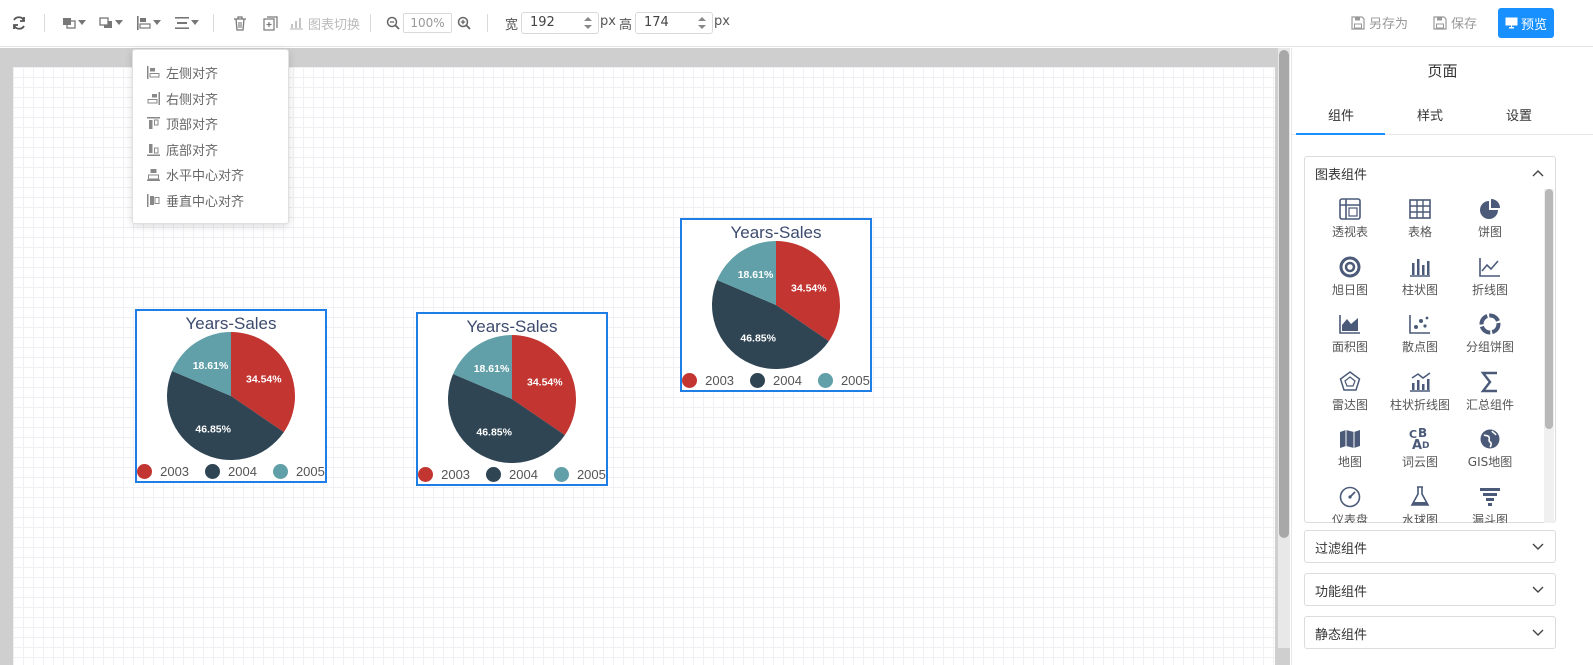 Image resolution: width=1593 pixels, height=665 pixels. What do you see at coordinates (1349, 347) in the screenshot?
I see `component-label: 面积图` at bounding box center [1349, 347].